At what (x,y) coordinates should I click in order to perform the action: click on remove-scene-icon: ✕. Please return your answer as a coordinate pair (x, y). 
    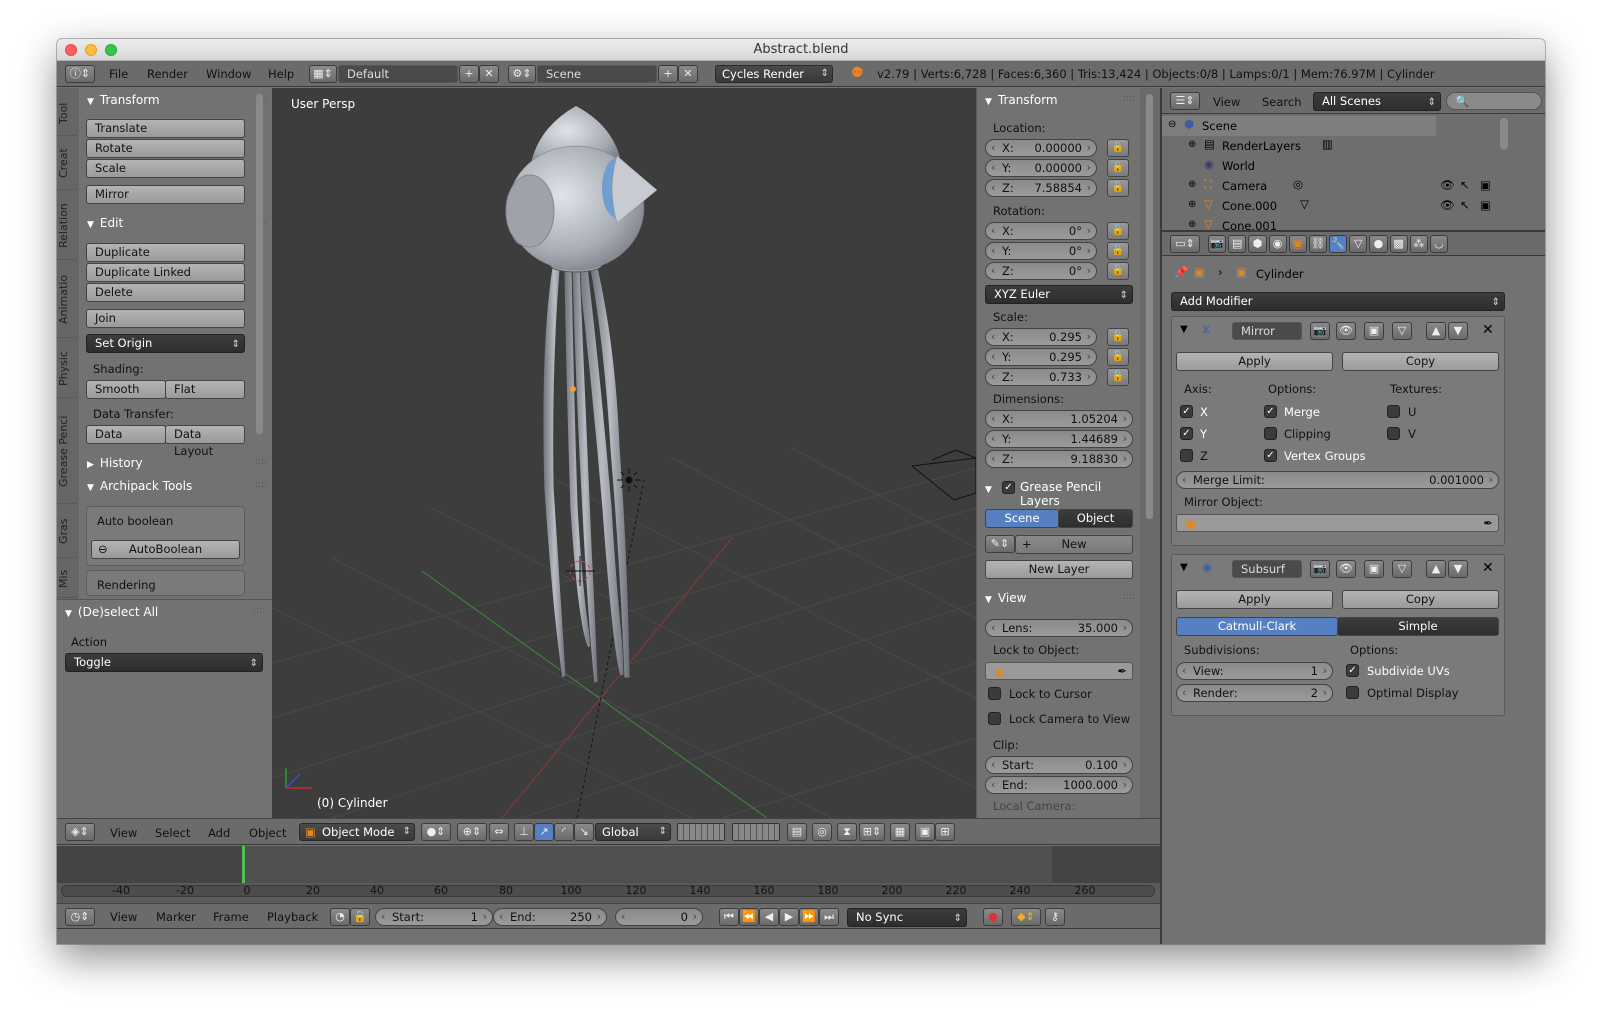
    Looking at the image, I should click on (688, 74).